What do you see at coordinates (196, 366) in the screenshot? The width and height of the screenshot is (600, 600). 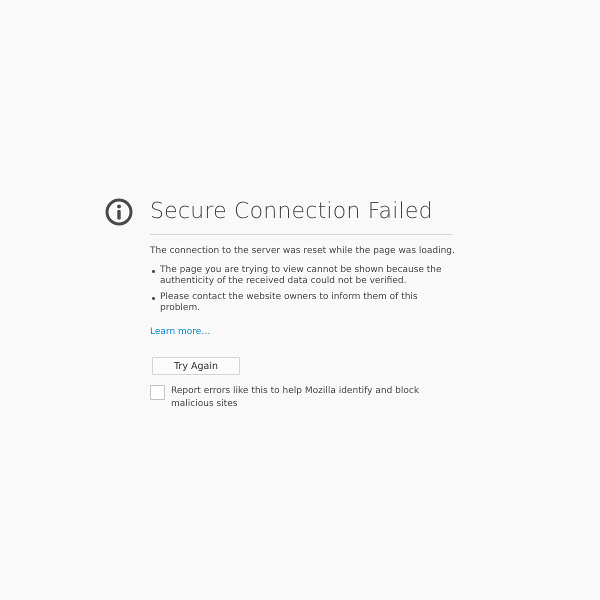 I see `try-again-button: Try Again` at bounding box center [196, 366].